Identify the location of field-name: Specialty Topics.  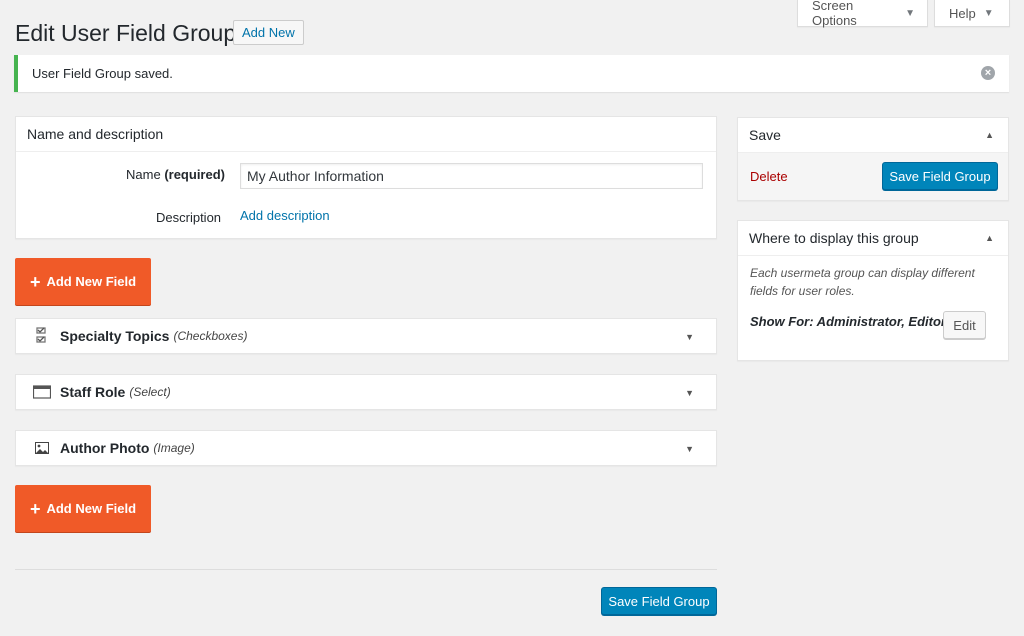
(115, 336).